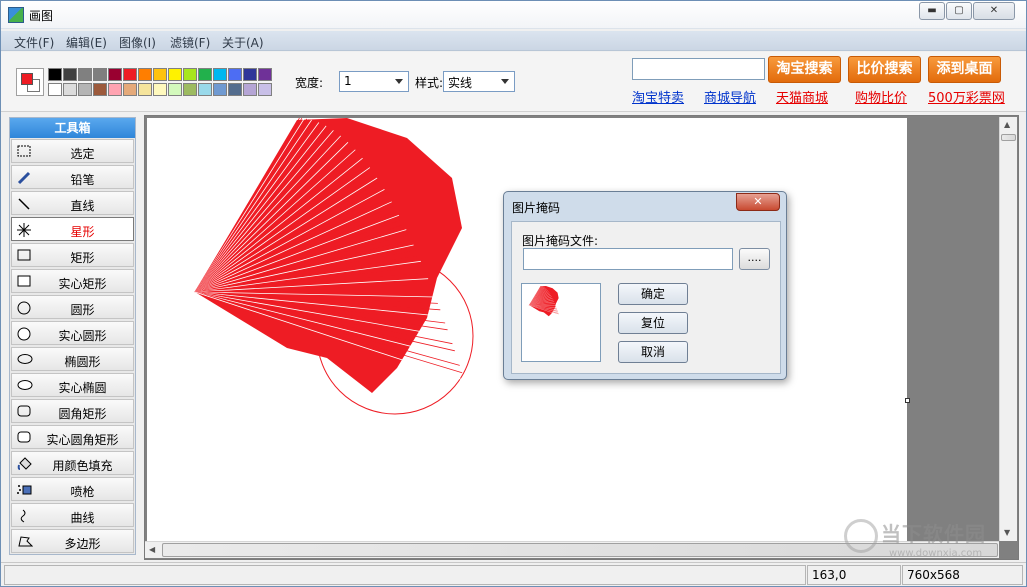 The image size is (1027, 587). Describe the element at coordinates (881, 96) in the screenshot. I see `link-shopping-compare: 购物比价` at that location.